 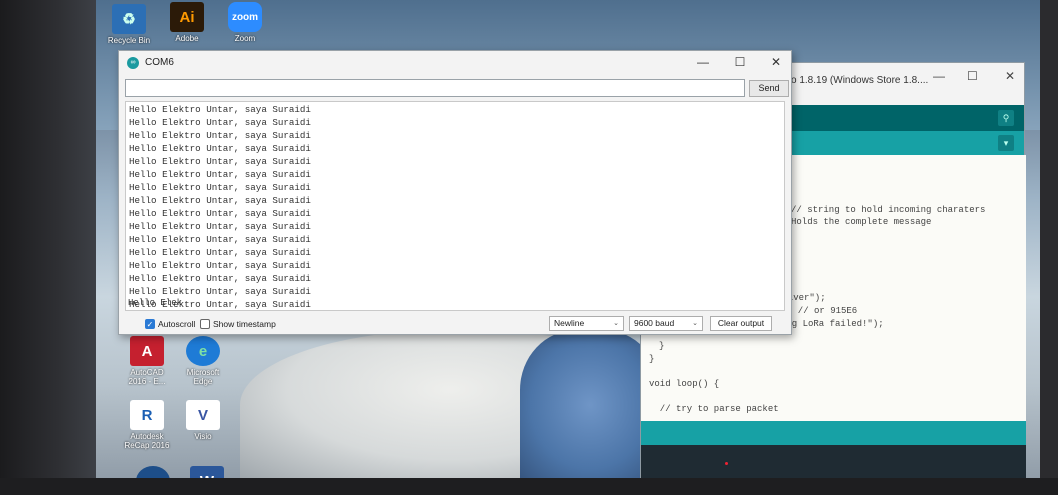 What do you see at coordinates (569, 323) in the screenshot?
I see `line-ending-value: Newline` at bounding box center [569, 323].